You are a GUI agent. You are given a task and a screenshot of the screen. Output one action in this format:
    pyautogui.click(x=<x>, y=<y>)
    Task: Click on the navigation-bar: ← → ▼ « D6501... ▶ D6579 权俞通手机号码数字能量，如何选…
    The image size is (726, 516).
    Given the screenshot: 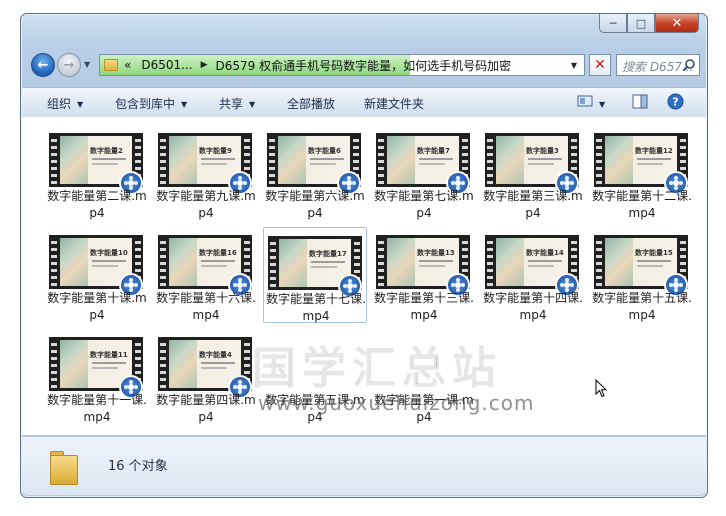 What is the action you would take?
    pyautogui.click(x=364, y=66)
    